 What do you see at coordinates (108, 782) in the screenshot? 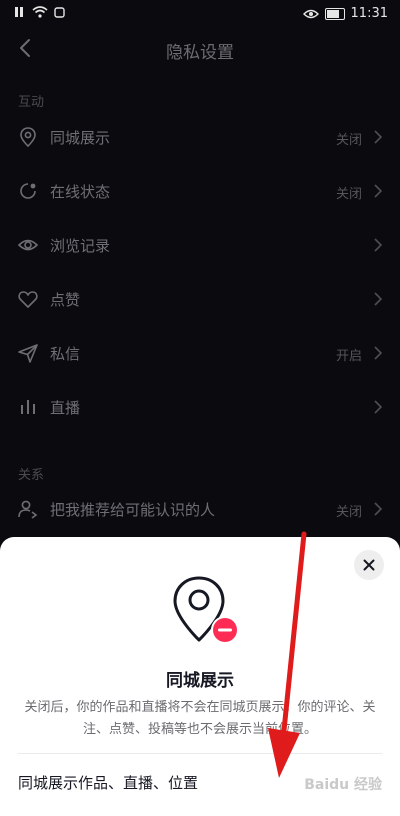
I see `sheet-option-nearby-content: 同城展示作品、直播、位置` at bounding box center [108, 782].